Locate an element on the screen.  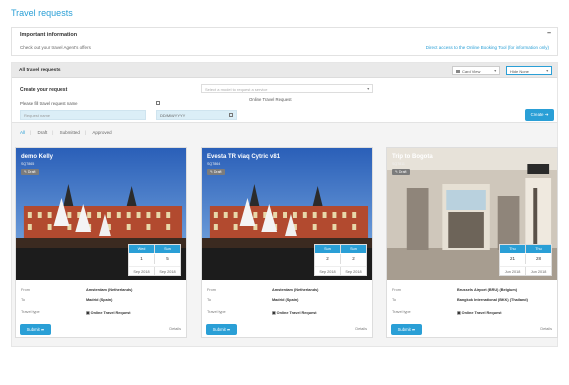
date-range: Wed Sun 1 5 Sep 2018 Sep 2018 is located at coordinates (154, 260).